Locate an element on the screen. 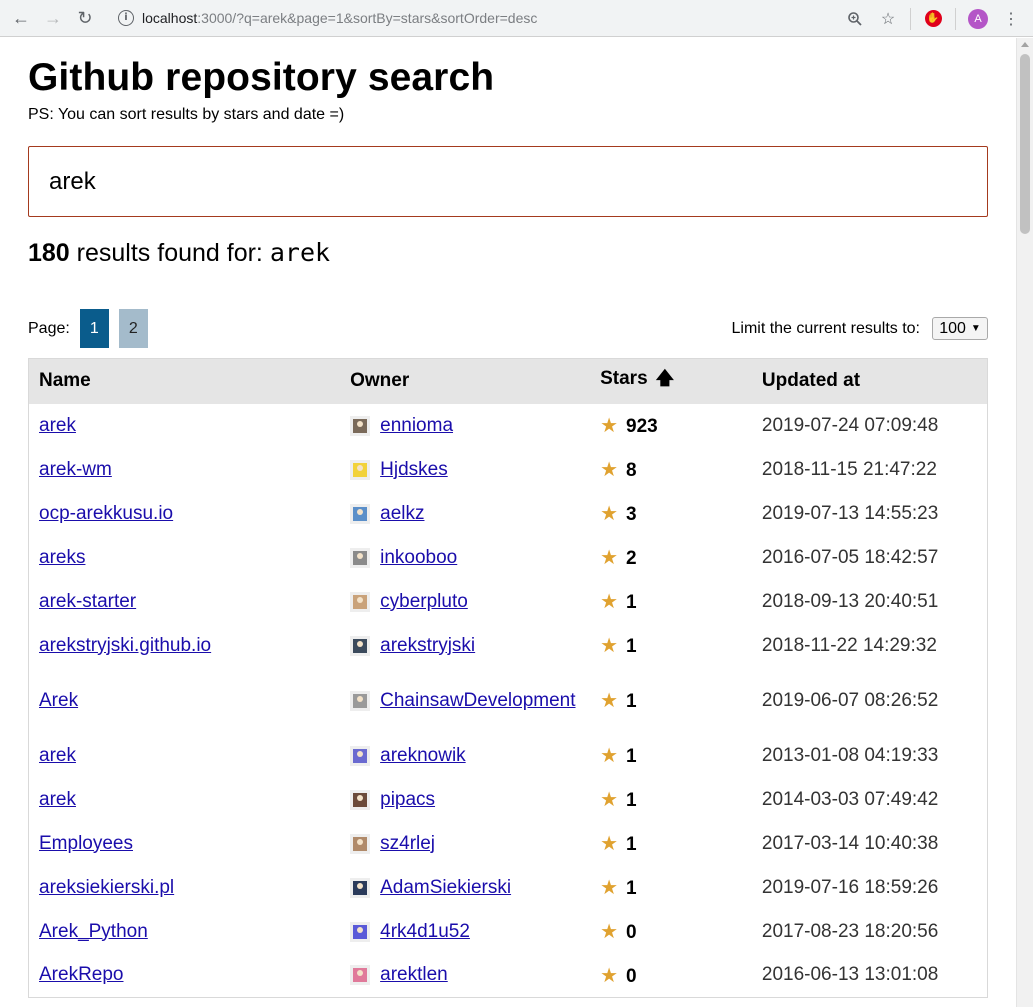  profile-avatar: A is located at coordinates (978, 19).